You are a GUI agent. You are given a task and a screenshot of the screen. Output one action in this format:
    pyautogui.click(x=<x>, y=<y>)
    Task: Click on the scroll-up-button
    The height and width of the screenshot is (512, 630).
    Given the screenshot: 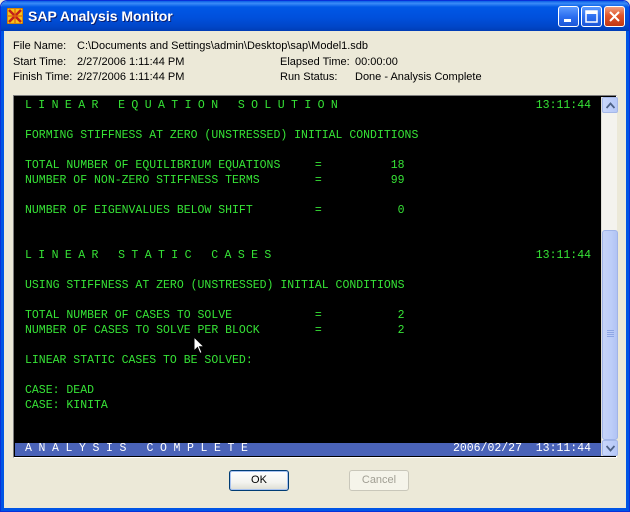 What is the action you would take?
    pyautogui.click(x=610, y=105)
    